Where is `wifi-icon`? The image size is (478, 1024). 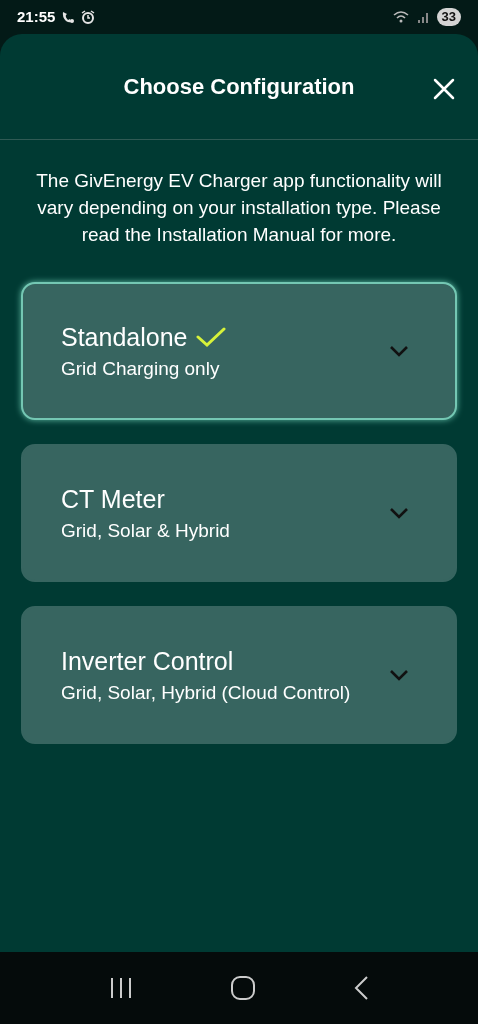
wifi-icon is located at coordinates (401, 17).